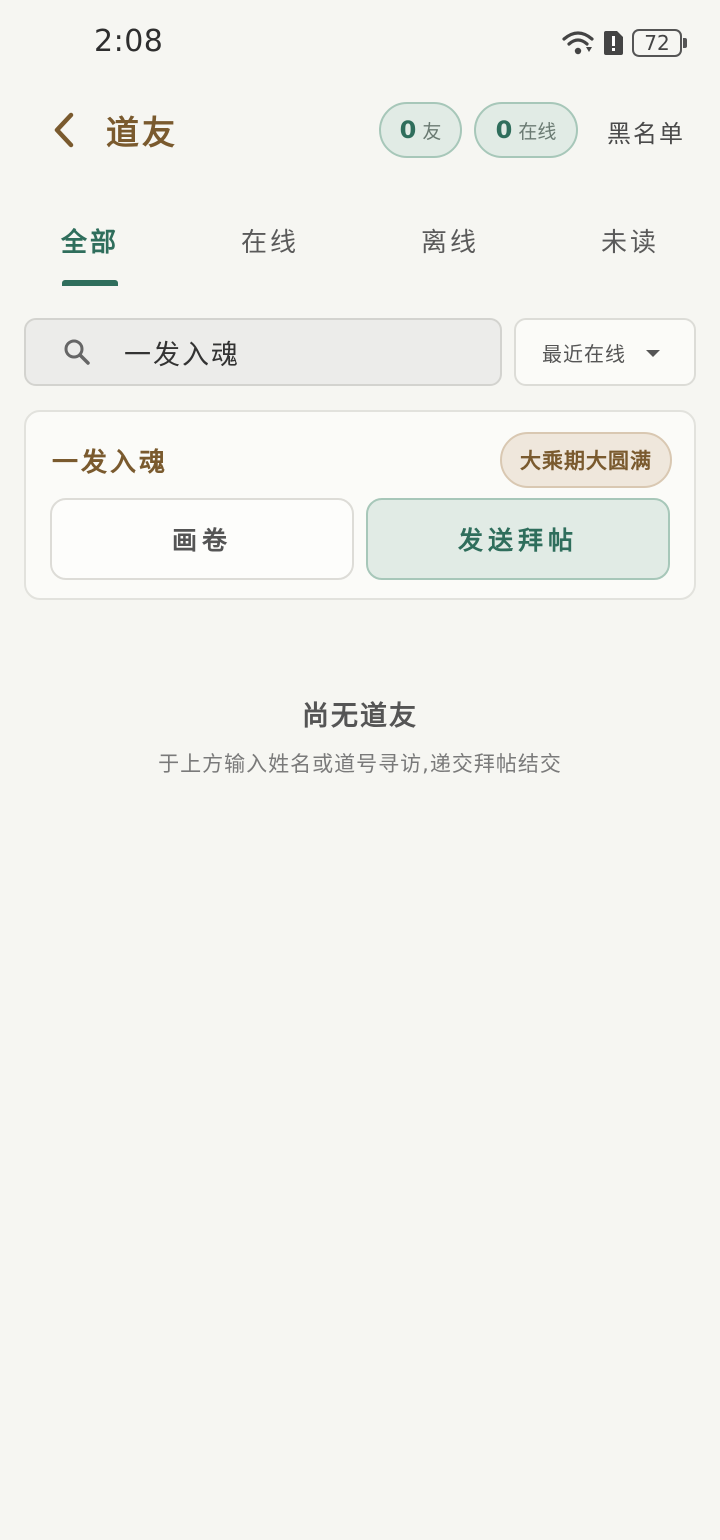 This screenshot has height=1540, width=720. I want to click on dropdown-caret-icon, so click(653, 353).